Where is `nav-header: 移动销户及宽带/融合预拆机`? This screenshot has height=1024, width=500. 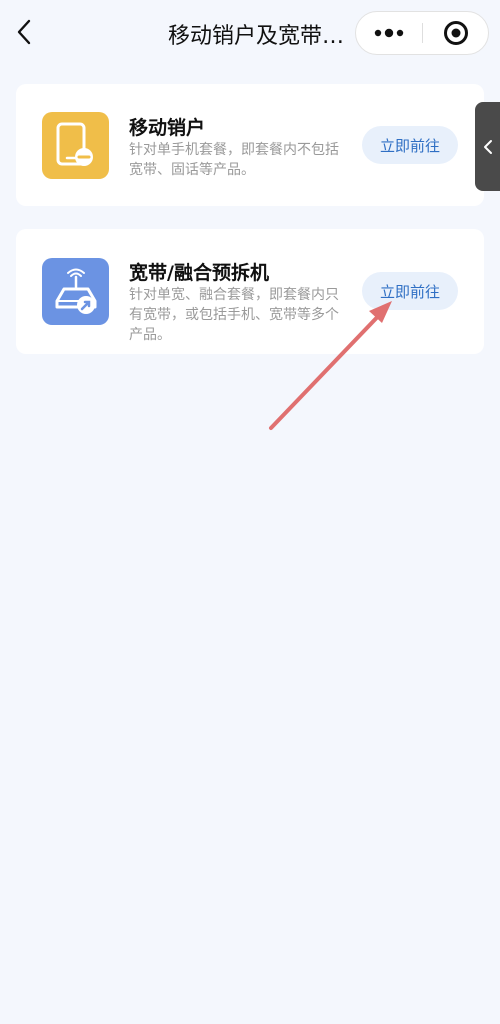 nav-header: 移动销户及宽带/融合预拆机 is located at coordinates (250, 33).